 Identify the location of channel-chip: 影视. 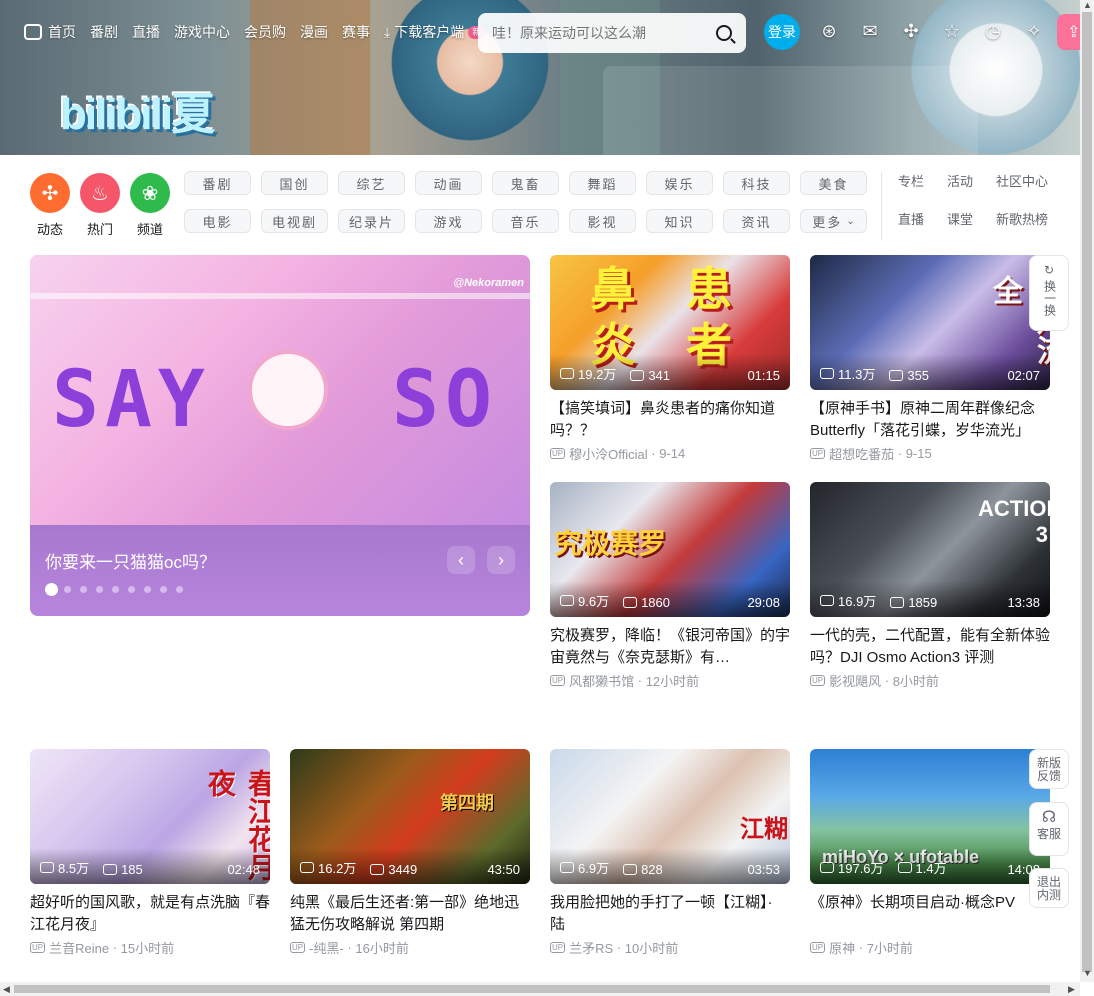
(602, 221).